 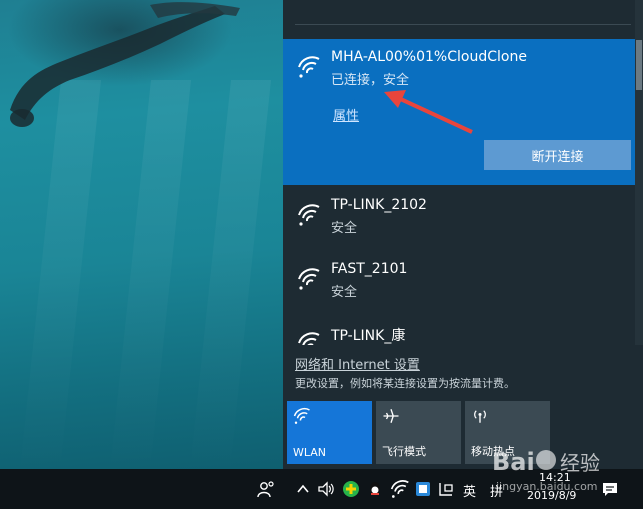 I want to click on properties-link: 属性, so click(x=346, y=114).